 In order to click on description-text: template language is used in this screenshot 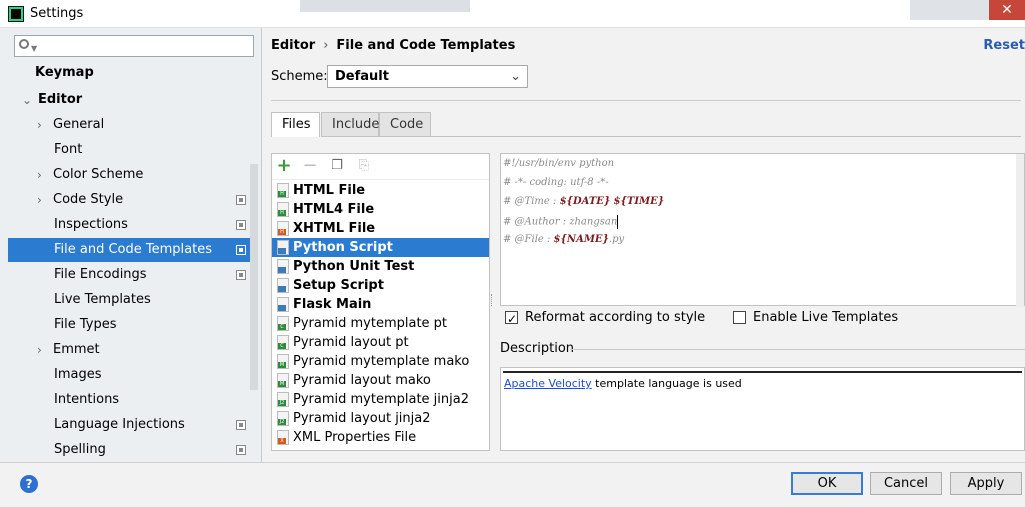, I will do `click(666, 383)`.